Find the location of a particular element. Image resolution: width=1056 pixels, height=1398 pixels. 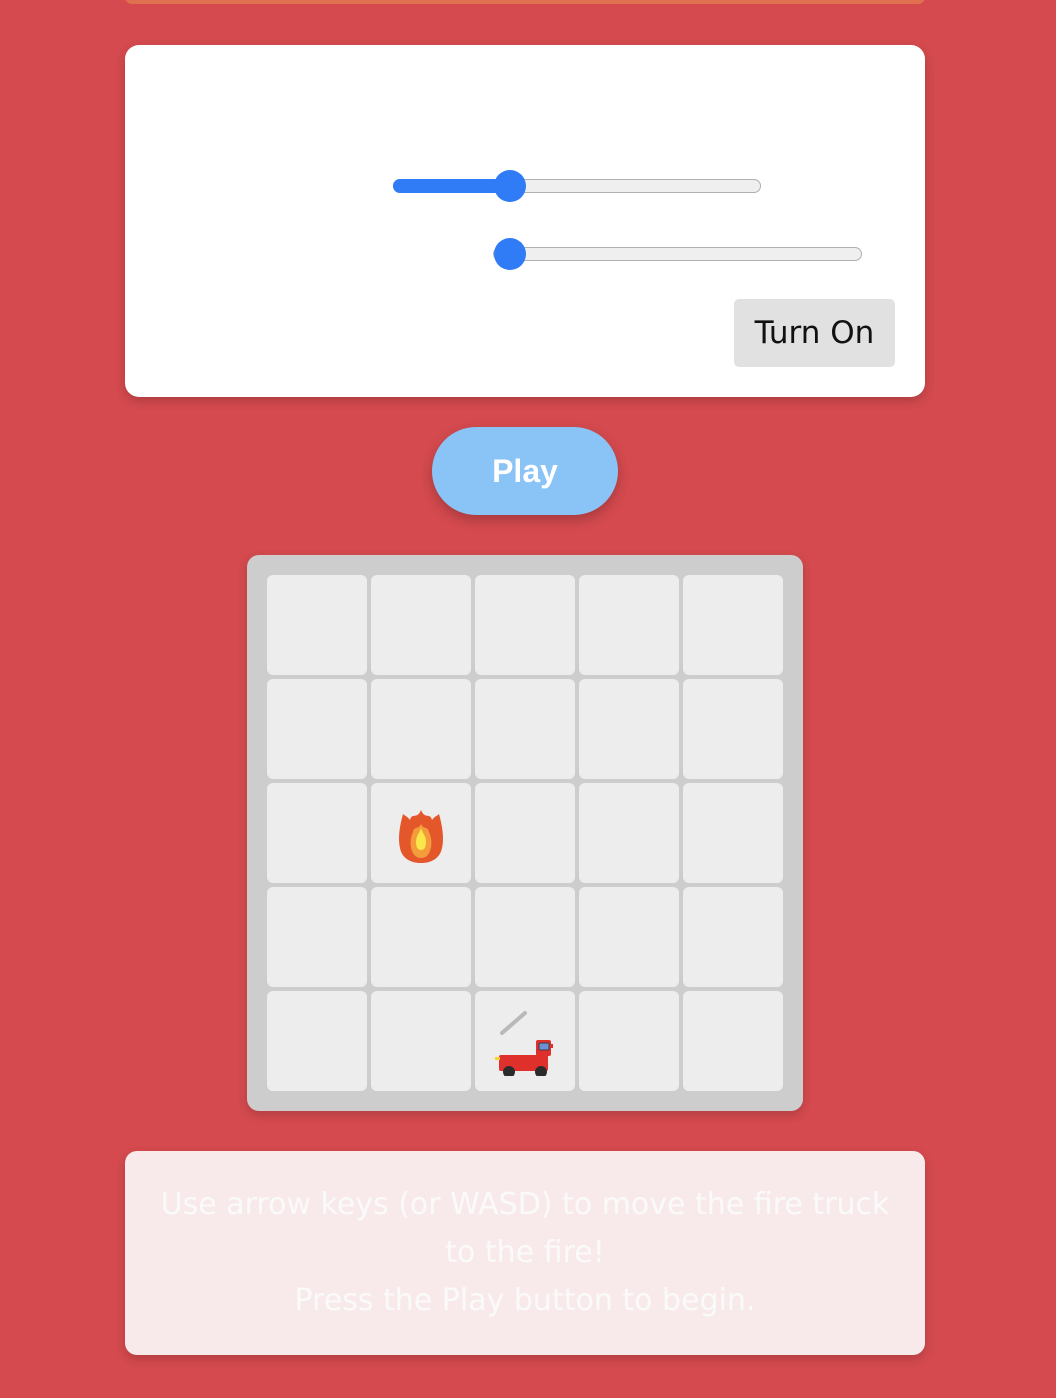

play-button: Play is located at coordinates (525, 471).